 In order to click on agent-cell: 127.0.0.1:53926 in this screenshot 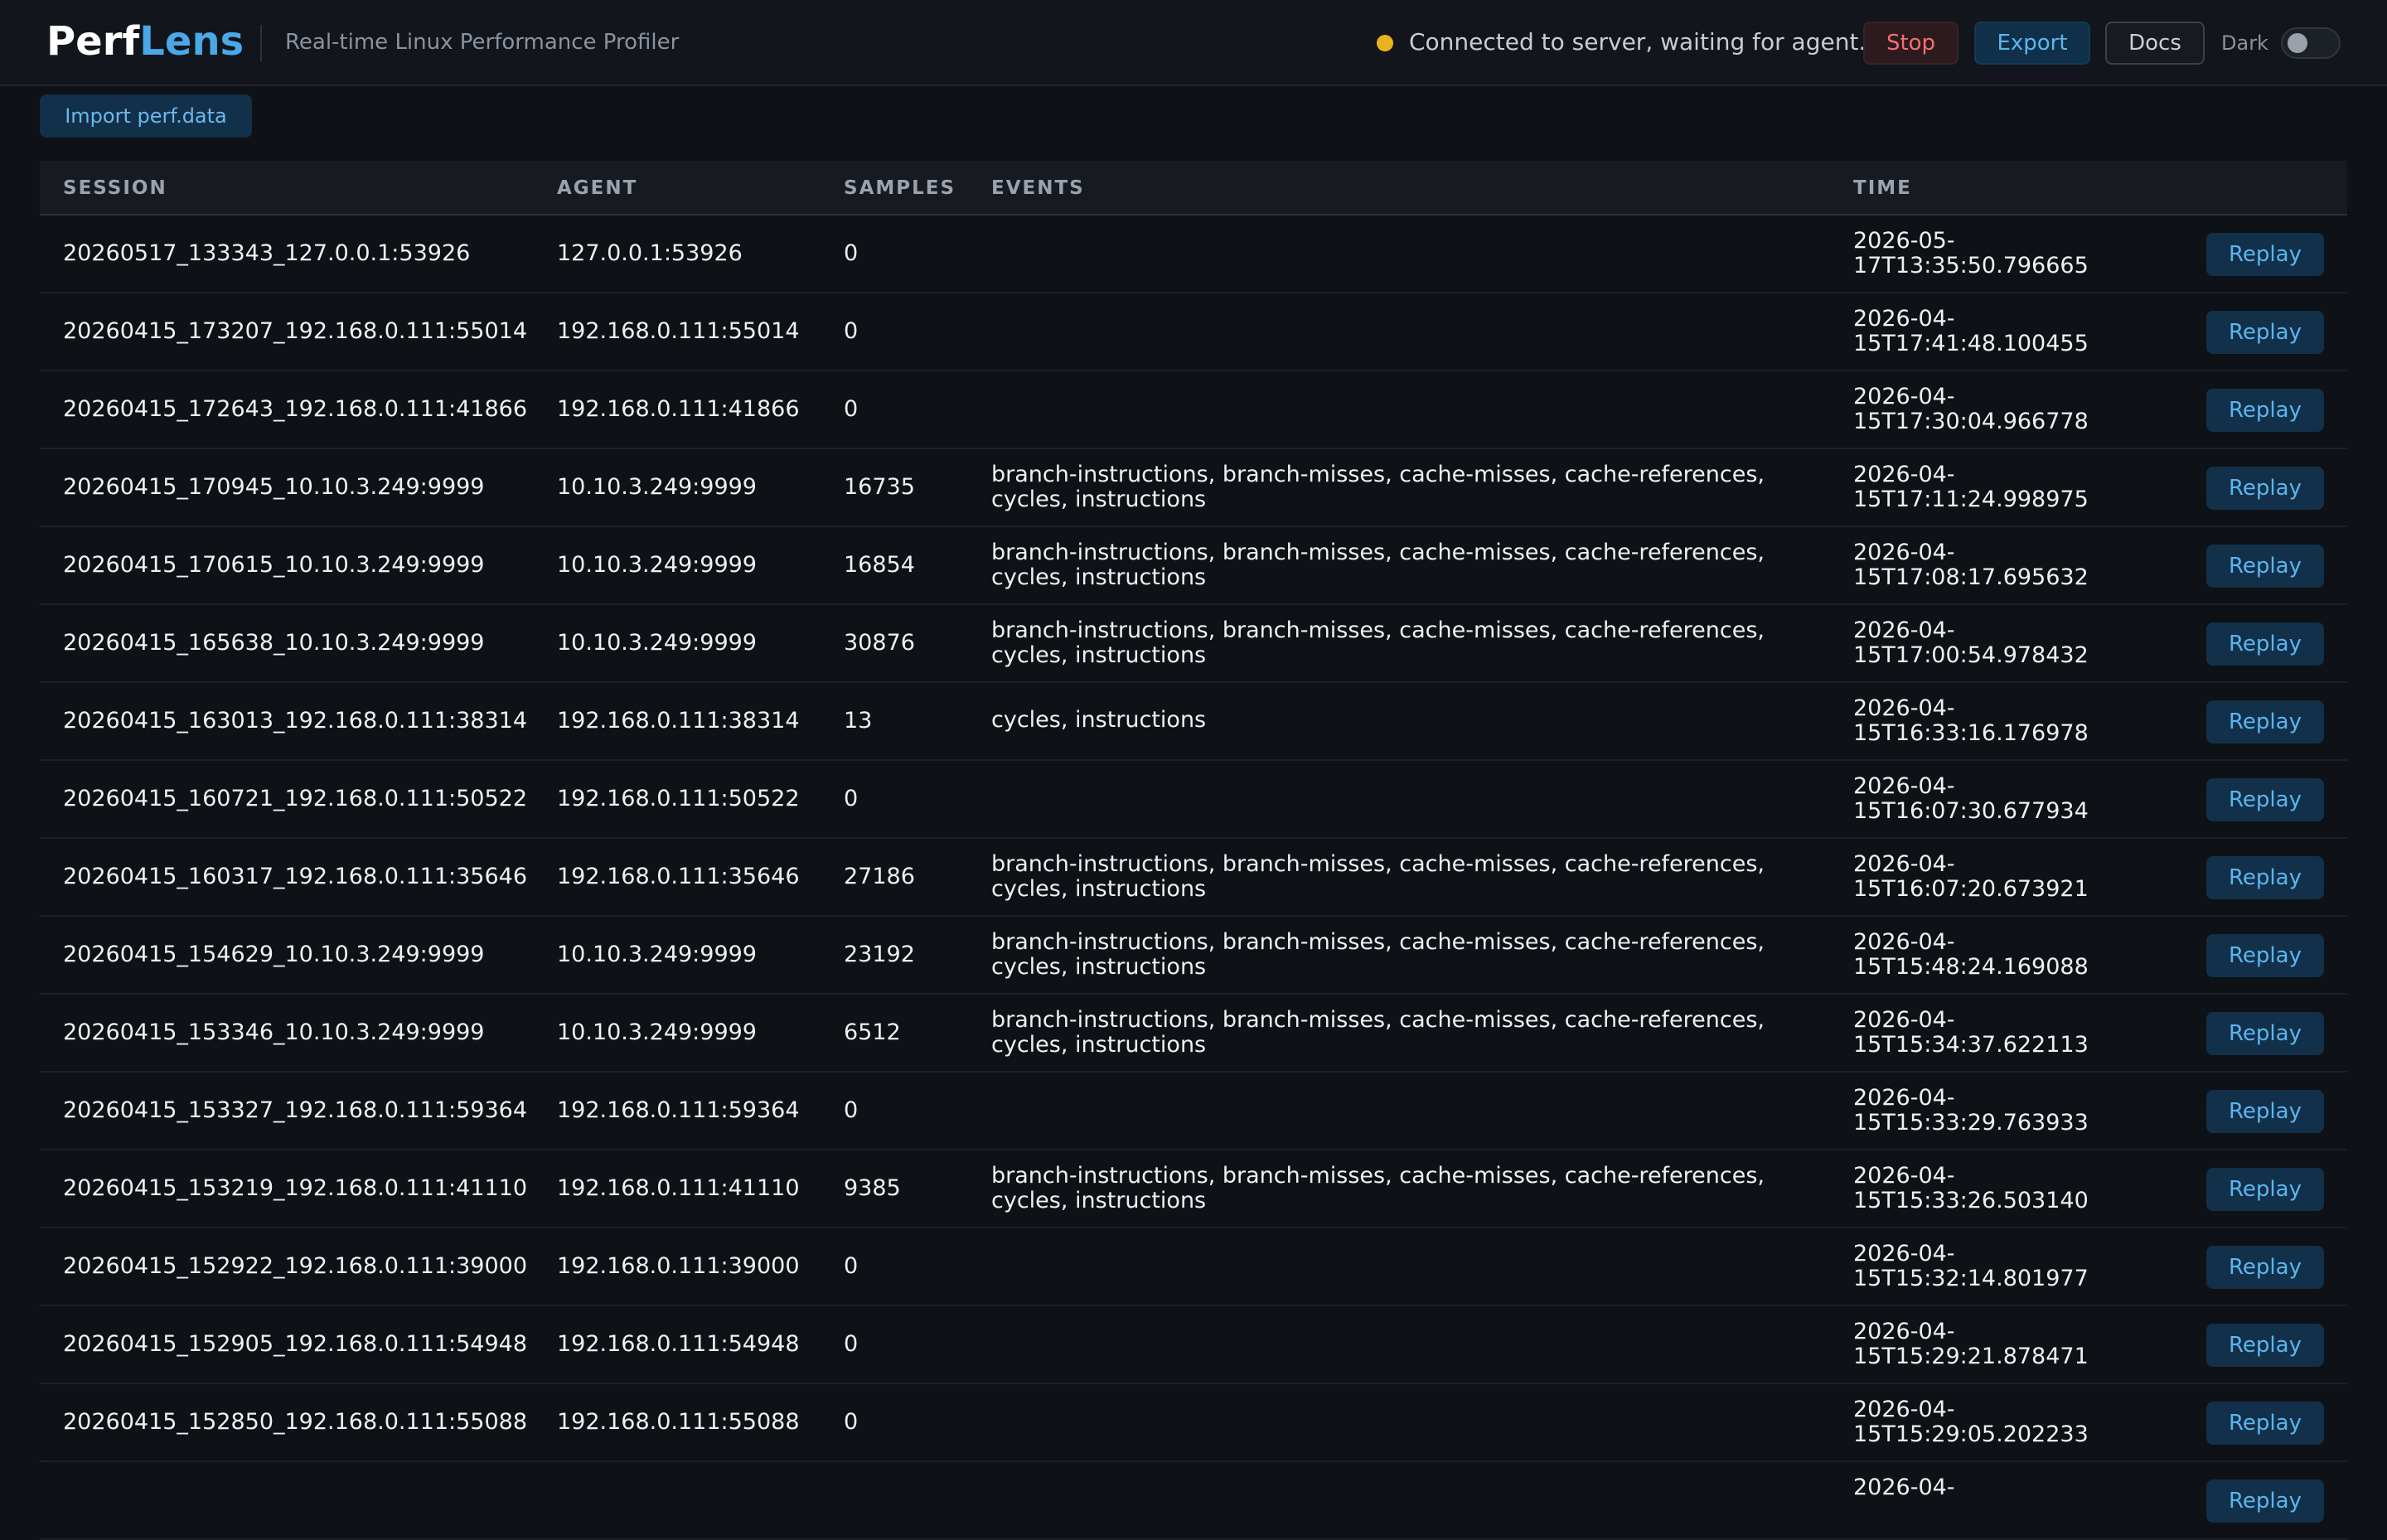, I will do `click(650, 253)`.